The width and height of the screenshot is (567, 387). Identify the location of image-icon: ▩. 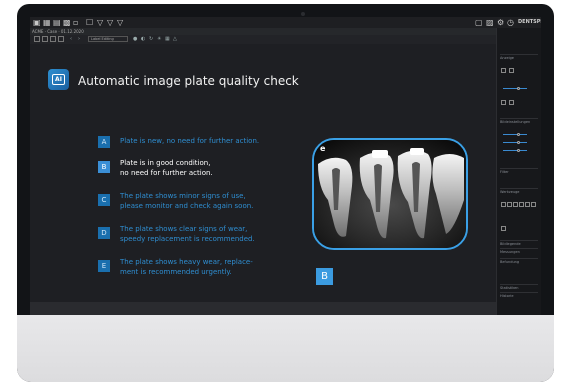
(67, 22).